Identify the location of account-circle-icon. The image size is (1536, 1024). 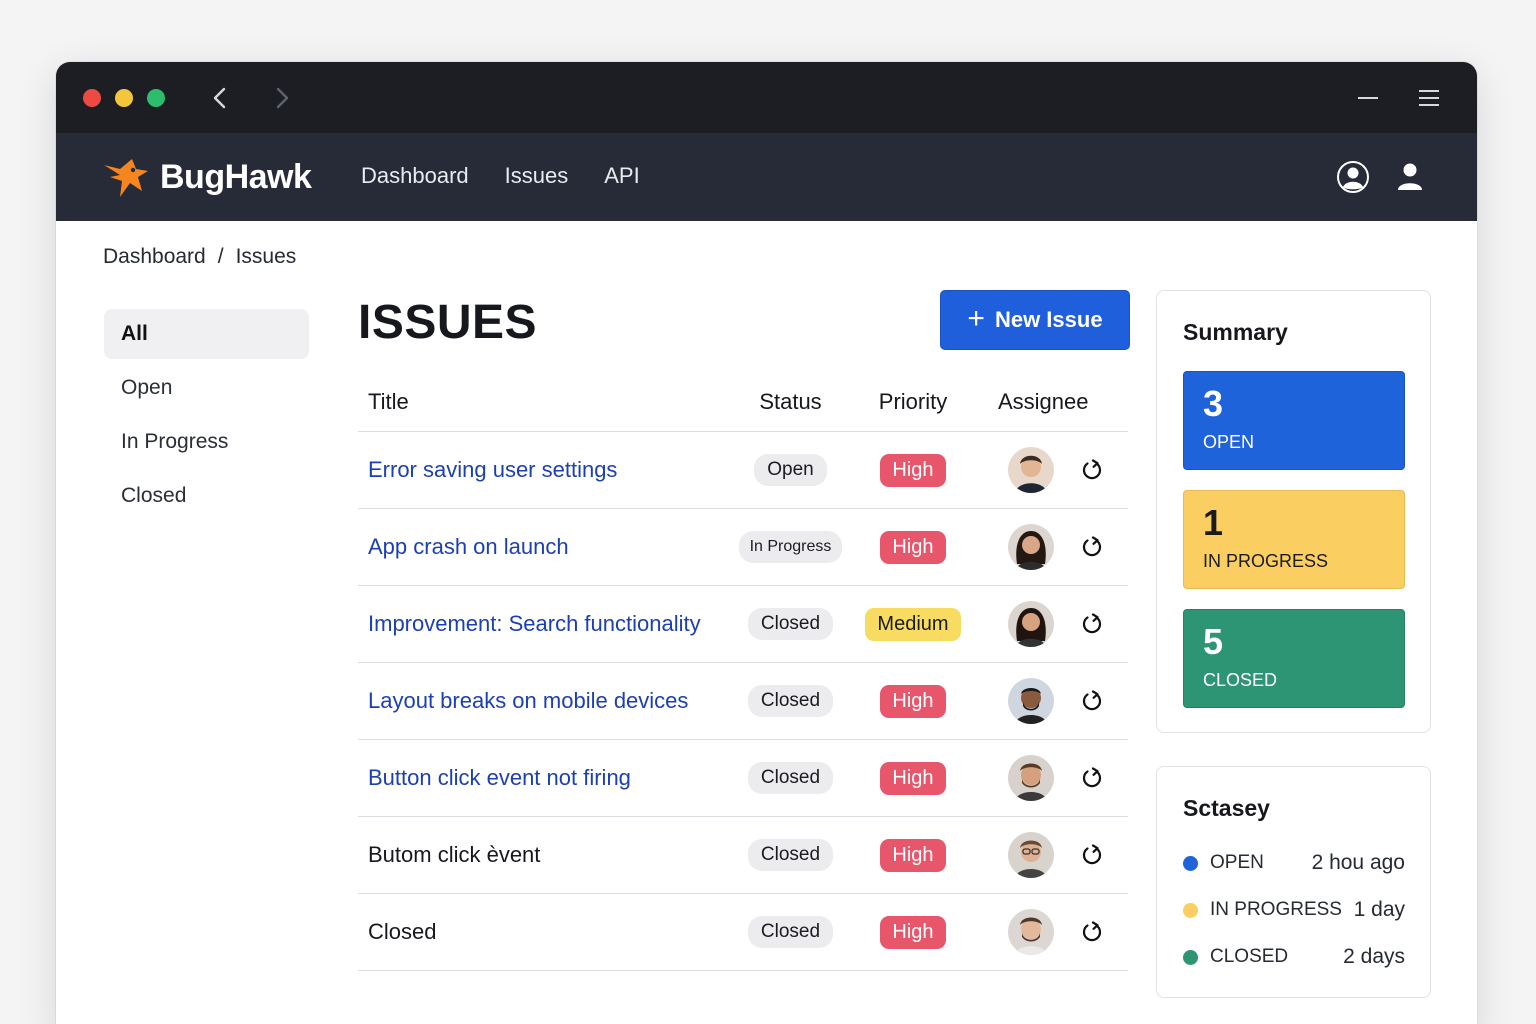
(1353, 177).